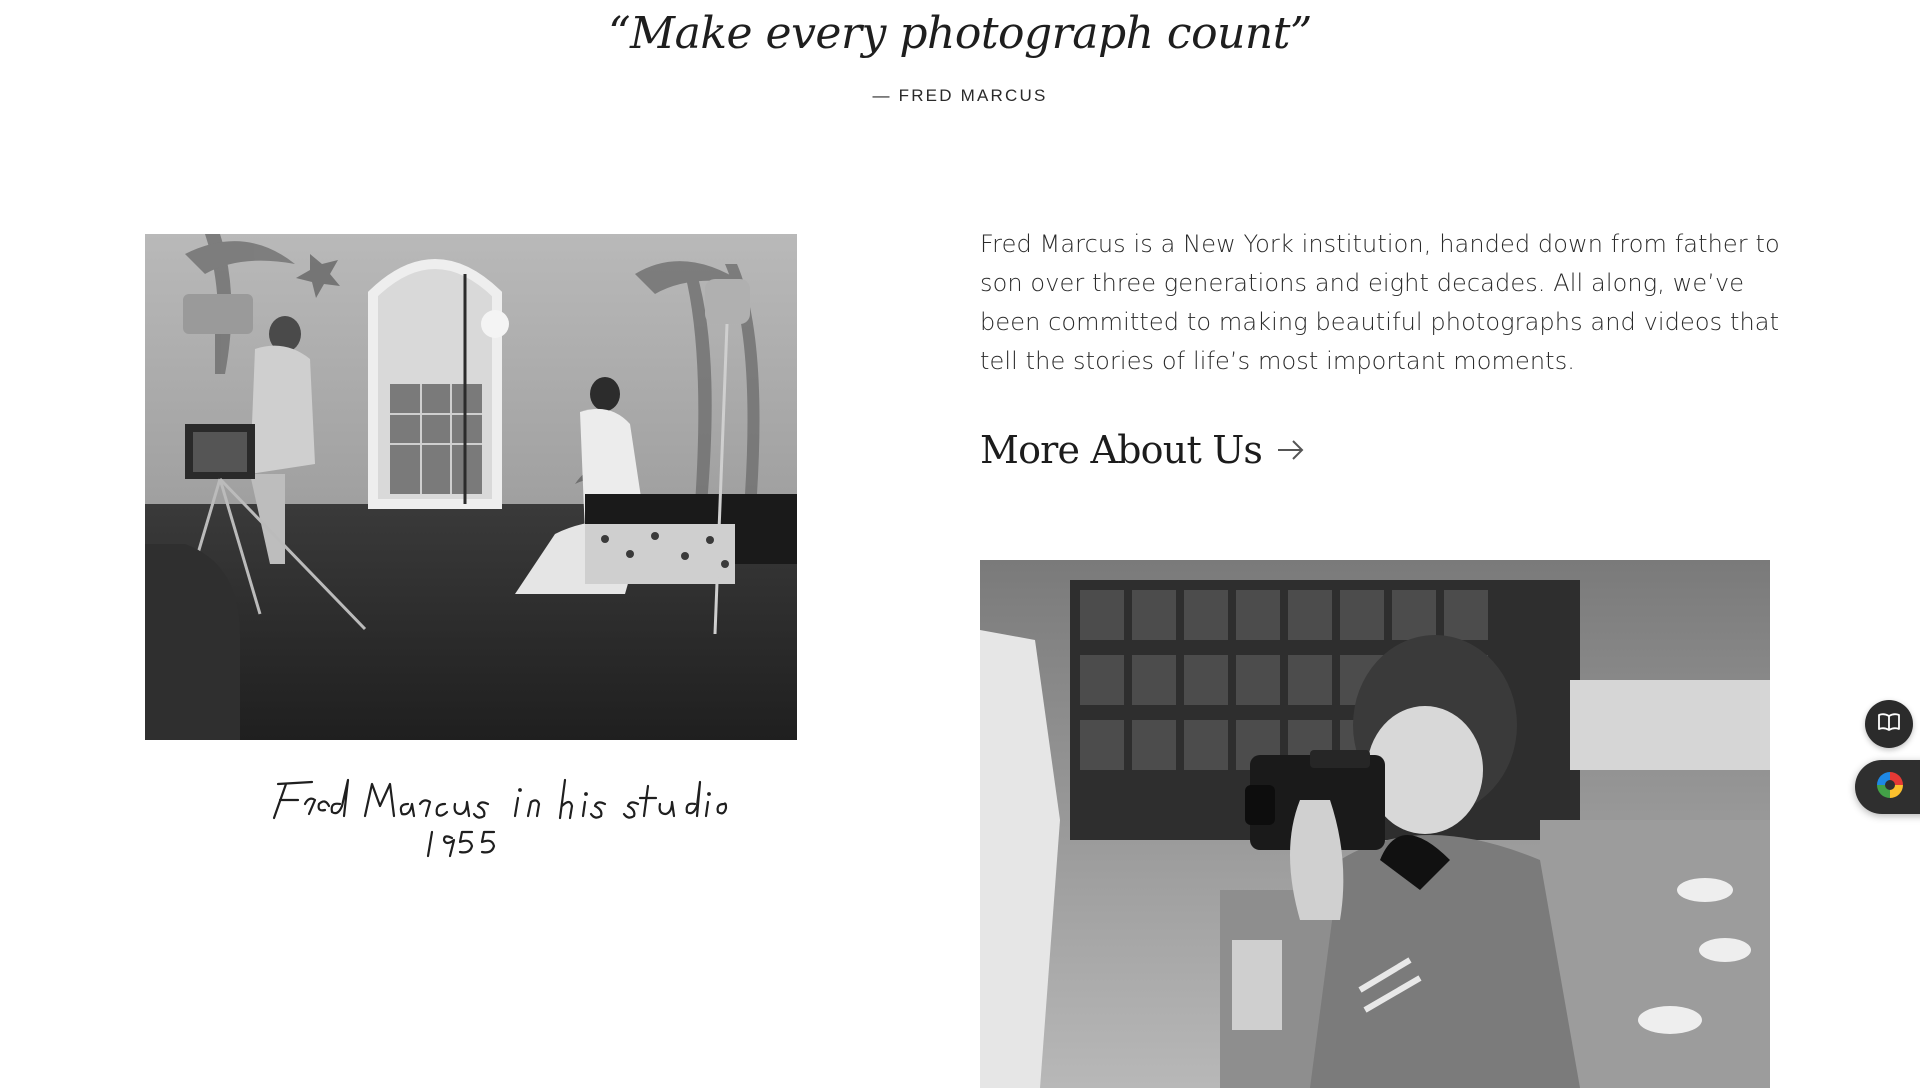  I want to click on accessibility-book-button, so click(1889, 724).